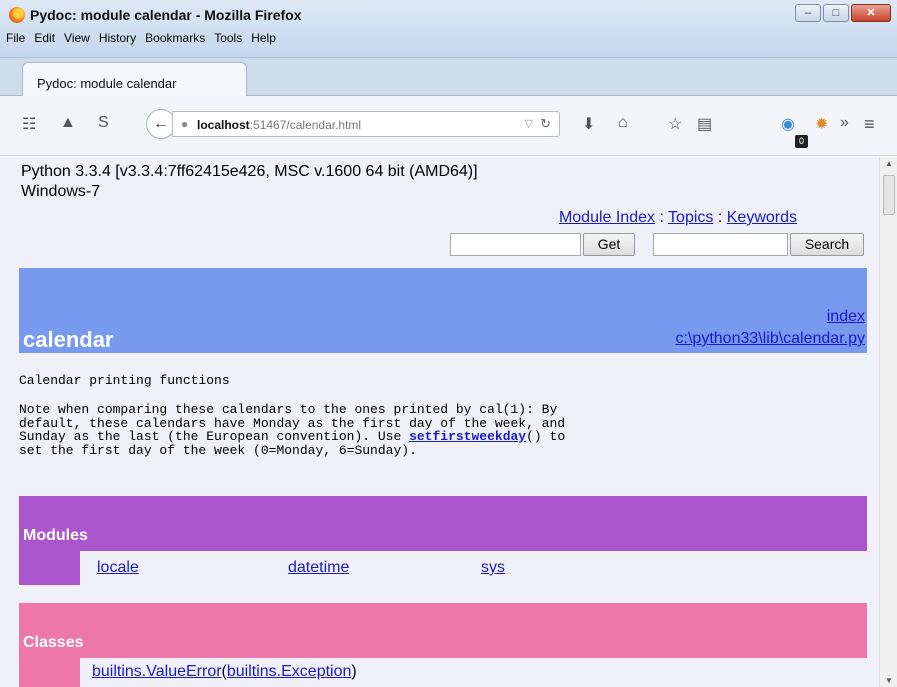 This screenshot has width=897, height=687. What do you see at coordinates (263, 38) in the screenshot?
I see `menu-help: Help` at bounding box center [263, 38].